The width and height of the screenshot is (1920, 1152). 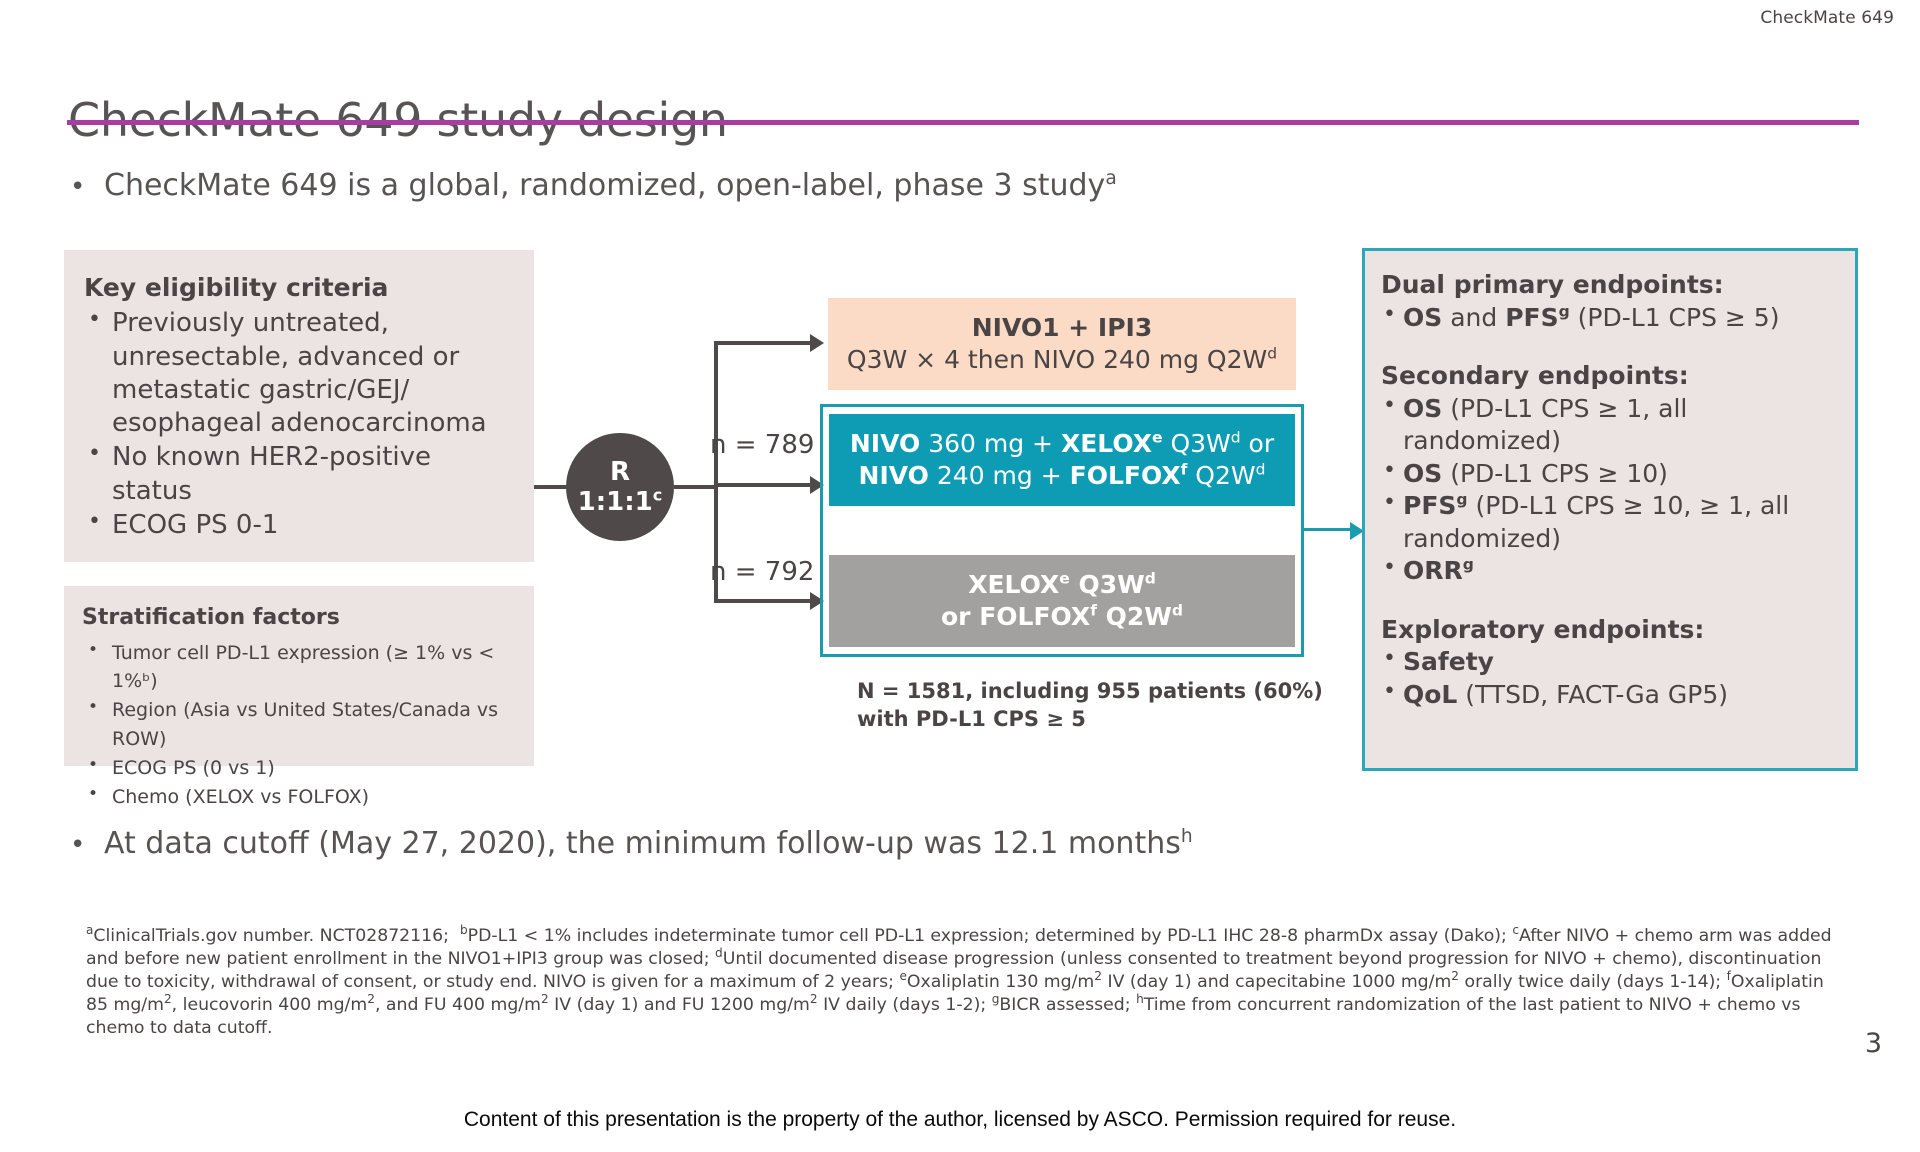 I want to click on data-cutoff-footnote-ref: h, so click(x=1186, y=836).